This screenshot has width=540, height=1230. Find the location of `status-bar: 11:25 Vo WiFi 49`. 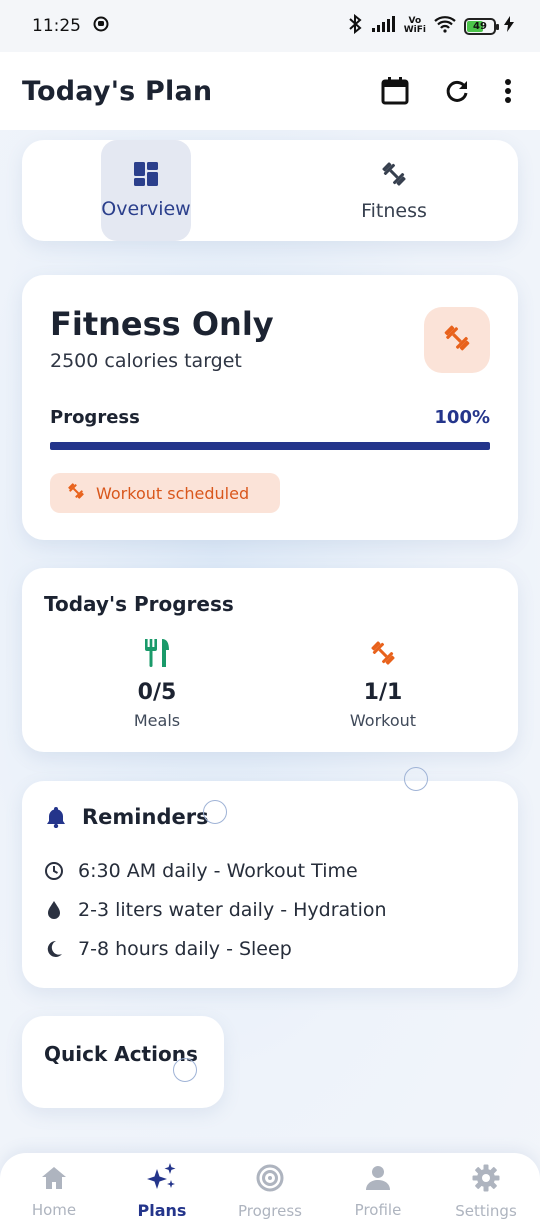

status-bar: 11:25 Vo WiFi 49 is located at coordinates (270, 26).